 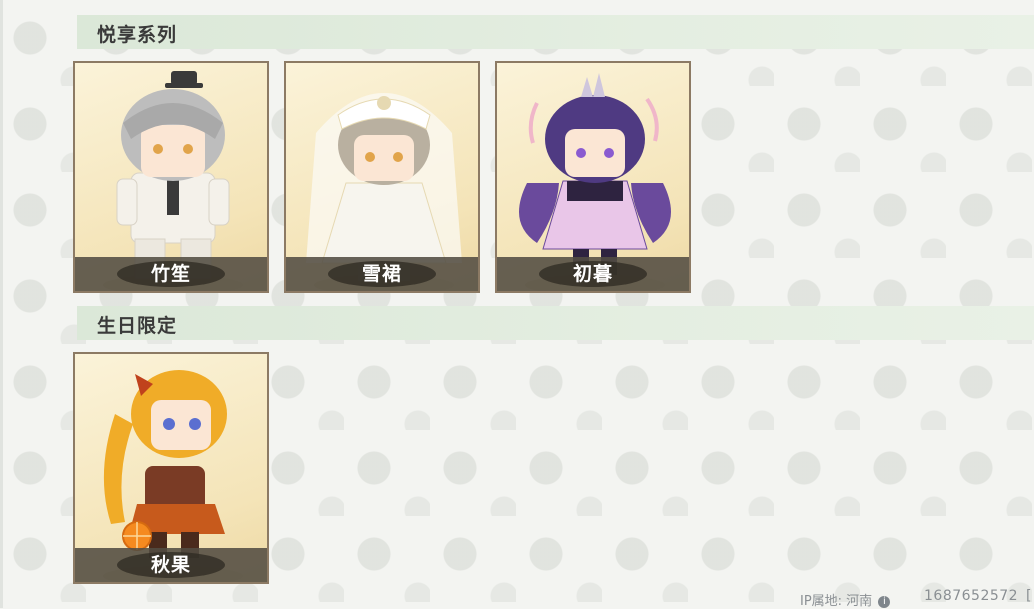 I want to click on user-id: 1687652572, so click(x=971, y=596).